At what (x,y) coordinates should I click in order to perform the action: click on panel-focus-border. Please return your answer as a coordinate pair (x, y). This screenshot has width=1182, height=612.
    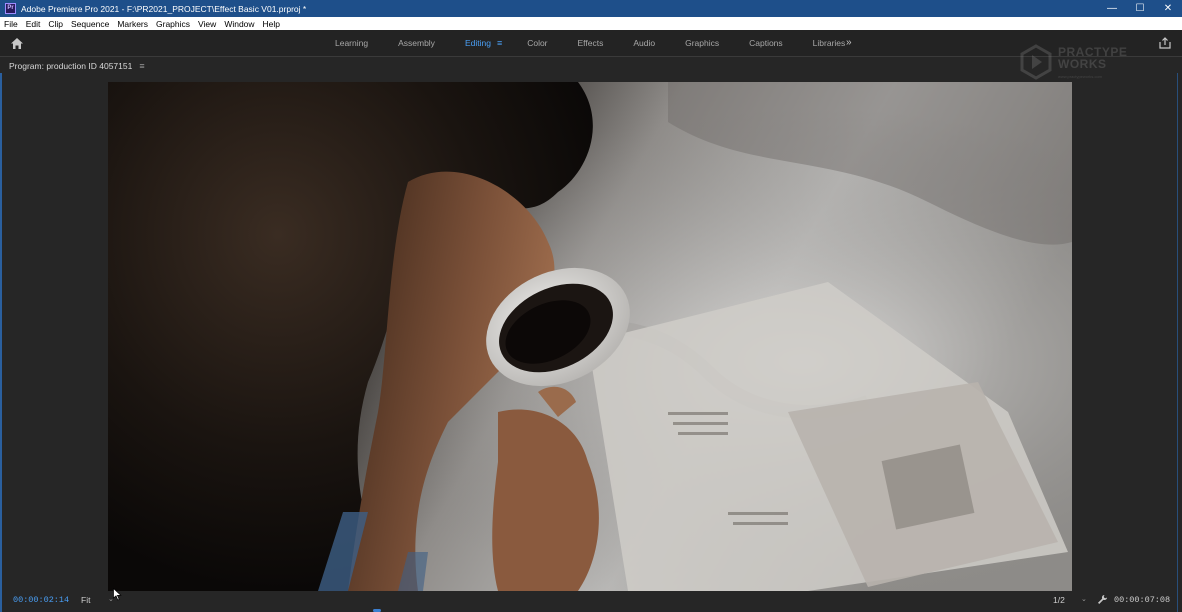
    Looking at the image, I should click on (1, 342).